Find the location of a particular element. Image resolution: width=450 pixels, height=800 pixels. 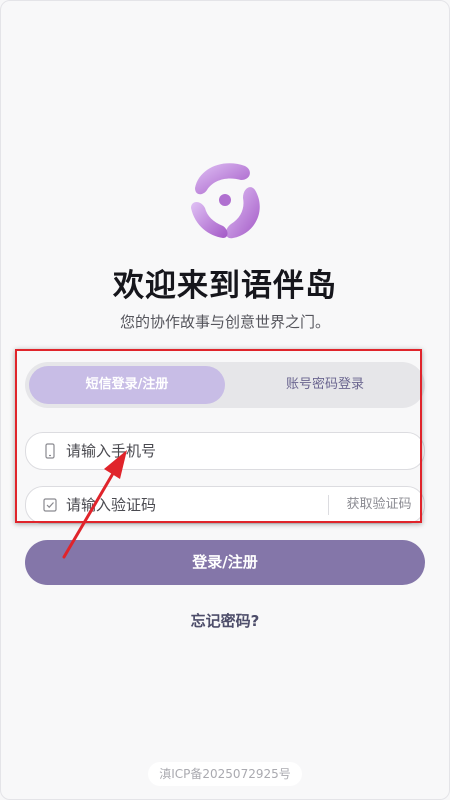

forgot-password-link: 忘记密码? is located at coordinates (225, 620).